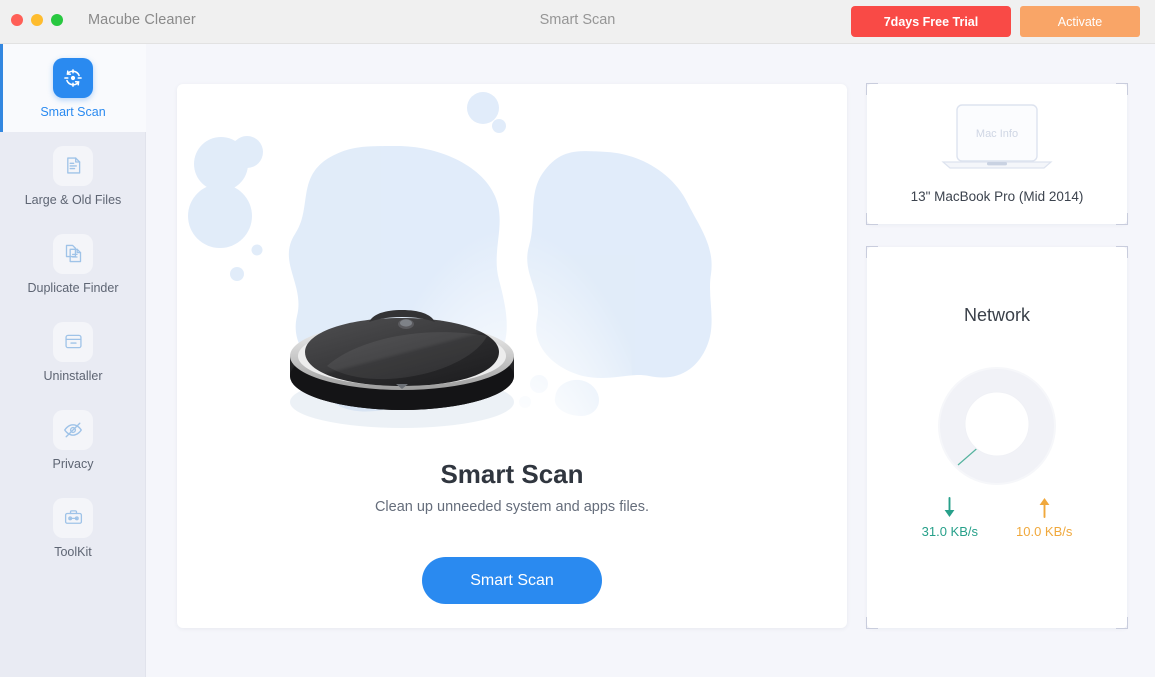 The height and width of the screenshot is (677, 1155). I want to click on network-stats: 31.0 KB/s 10.0 KB/s, so click(997, 517).